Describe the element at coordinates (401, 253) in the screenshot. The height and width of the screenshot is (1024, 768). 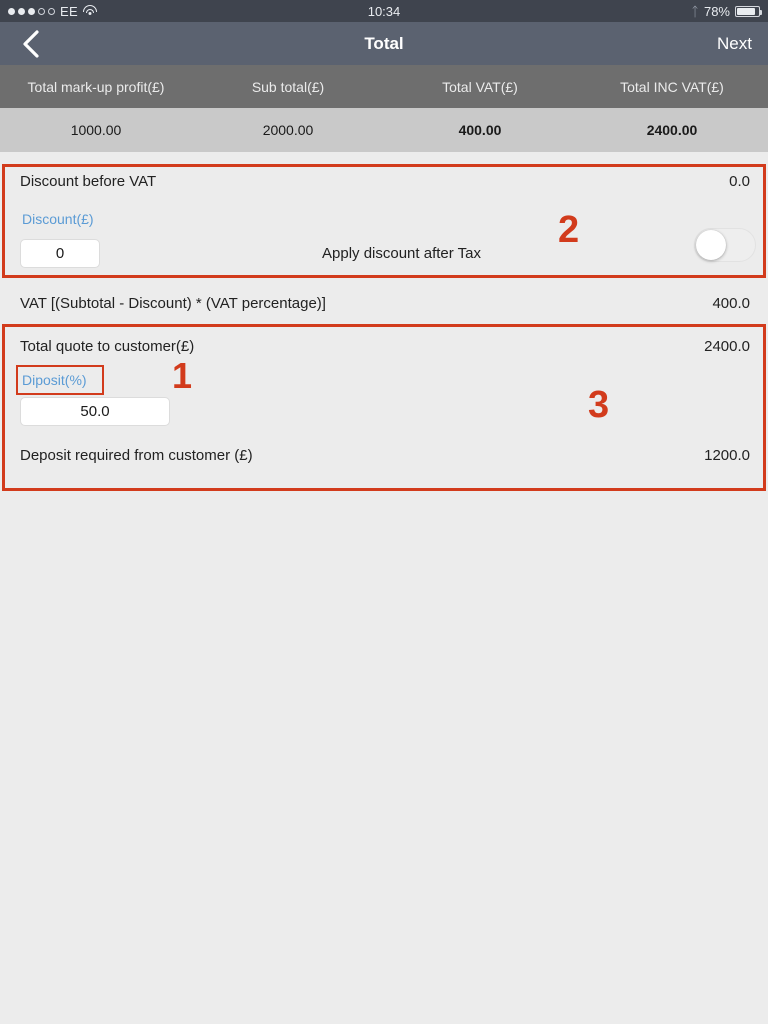
I see `apply-discount-after-tax-label: Apply discount after Tax` at that location.